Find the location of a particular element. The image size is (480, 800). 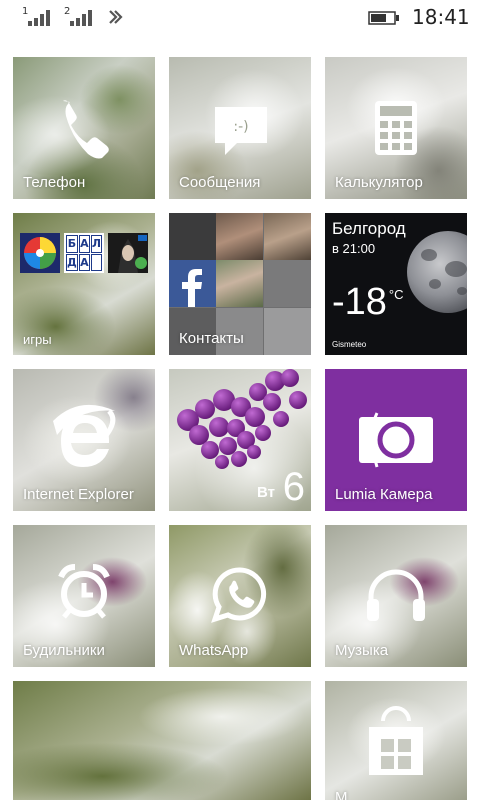

sim1-signal-icon: 1 is located at coordinates (39, 16).